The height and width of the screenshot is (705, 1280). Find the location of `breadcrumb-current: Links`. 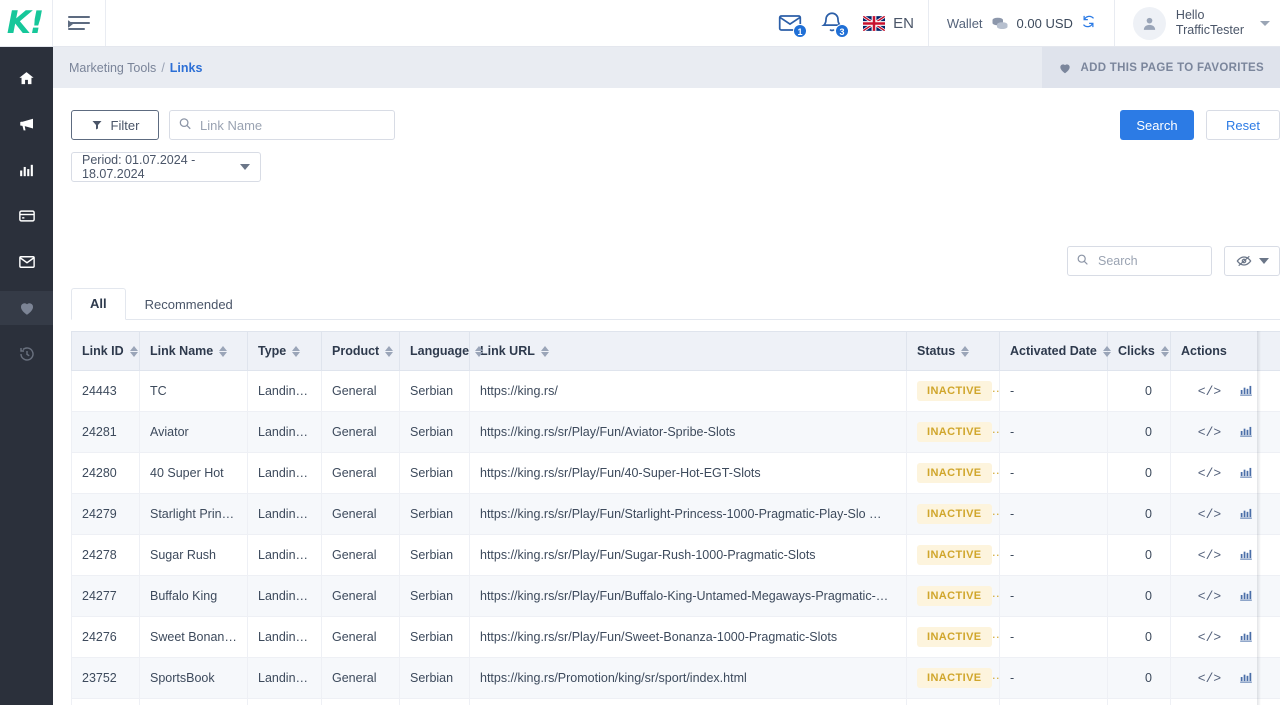

breadcrumb-current: Links is located at coordinates (186, 68).